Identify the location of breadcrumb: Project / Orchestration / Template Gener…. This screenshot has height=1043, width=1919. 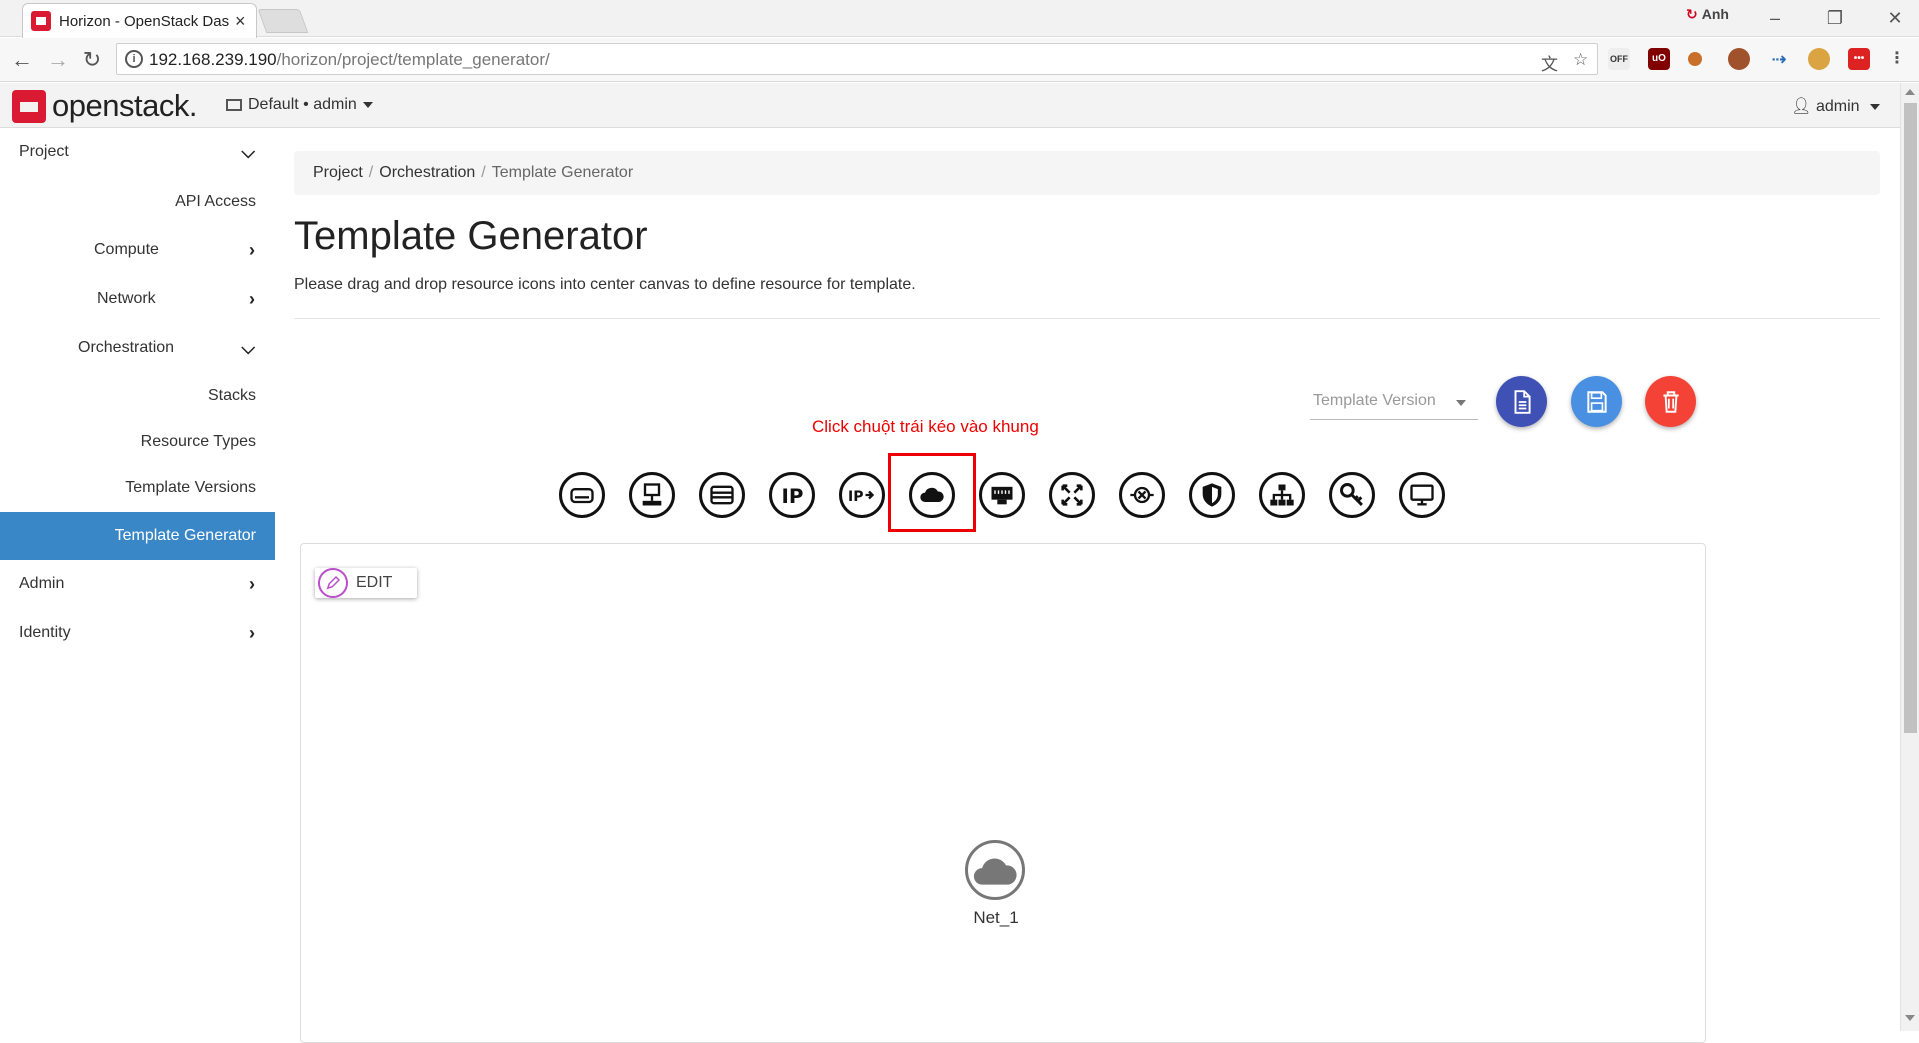
(1087, 173).